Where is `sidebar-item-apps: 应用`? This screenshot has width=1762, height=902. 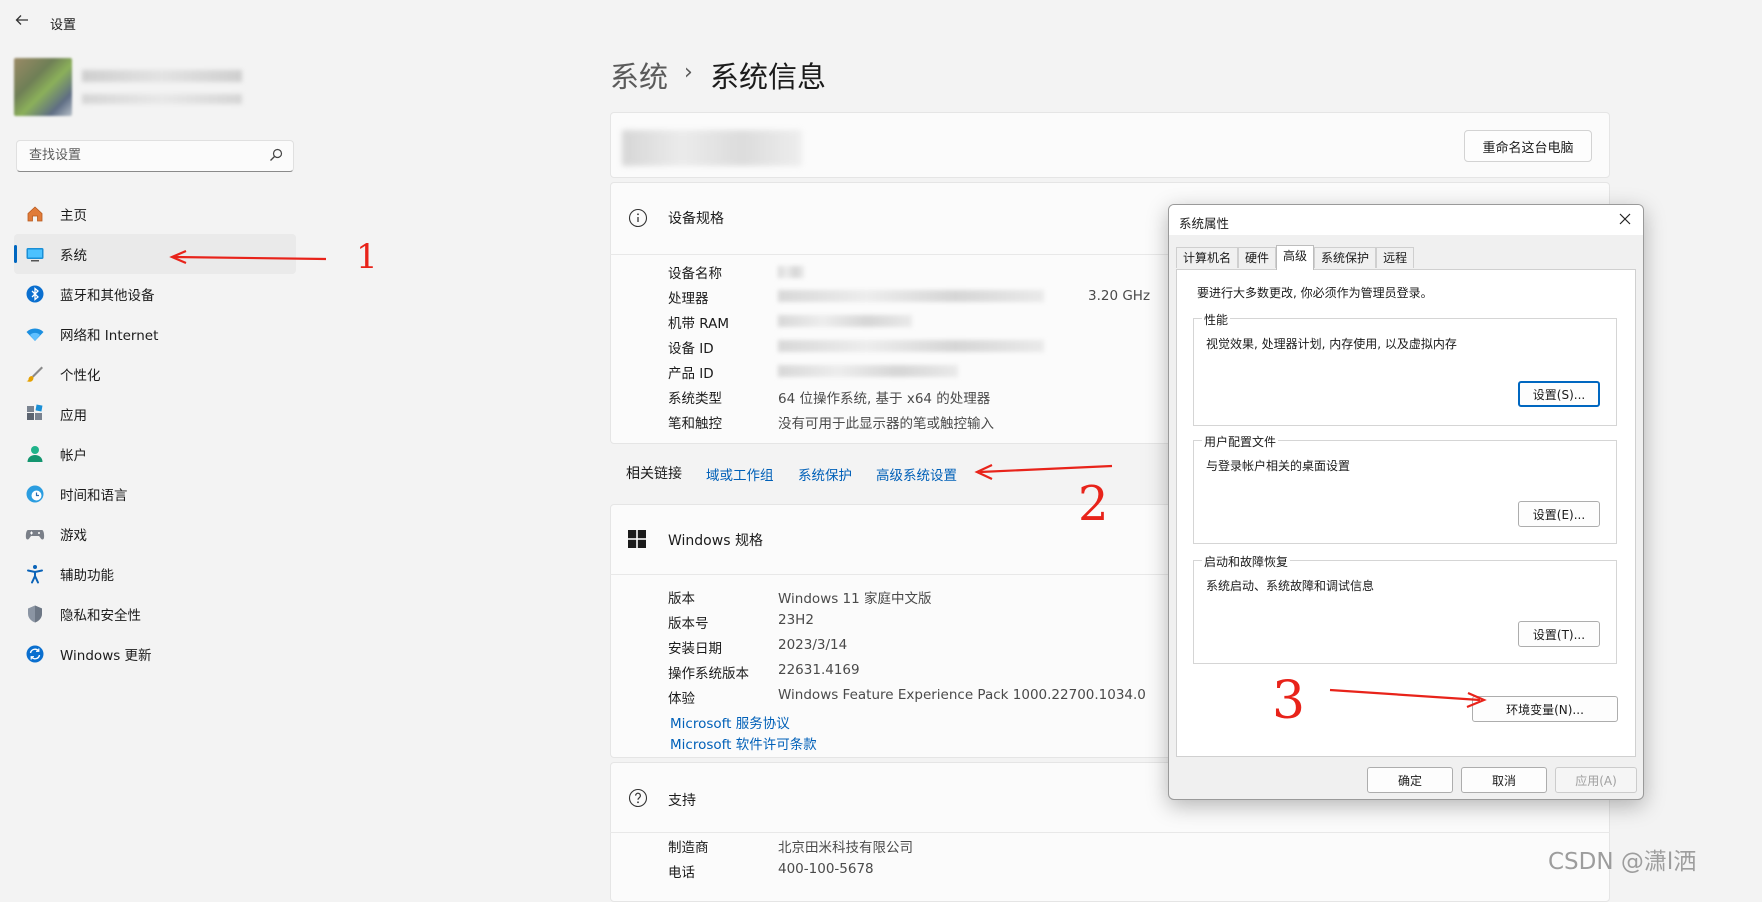
sidebar-item-apps: 应用 is located at coordinates (155, 414).